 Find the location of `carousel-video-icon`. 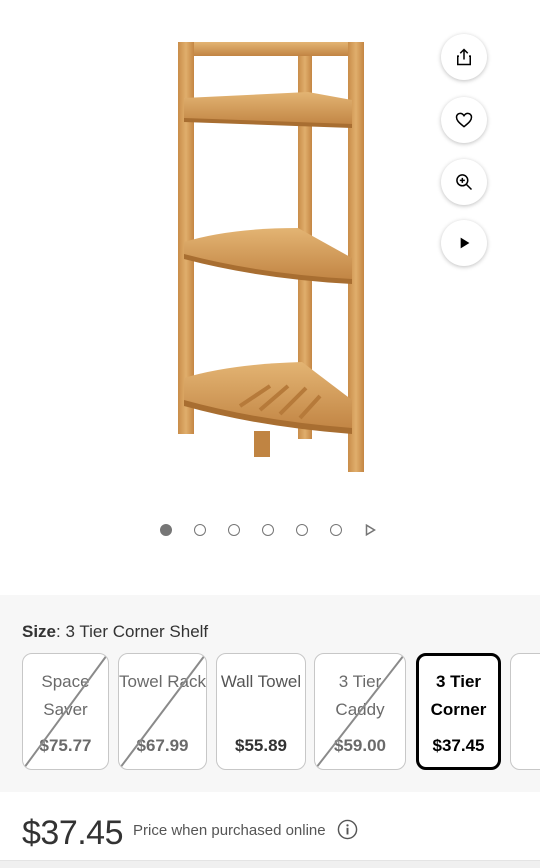

carousel-video-icon is located at coordinates (370, 530).